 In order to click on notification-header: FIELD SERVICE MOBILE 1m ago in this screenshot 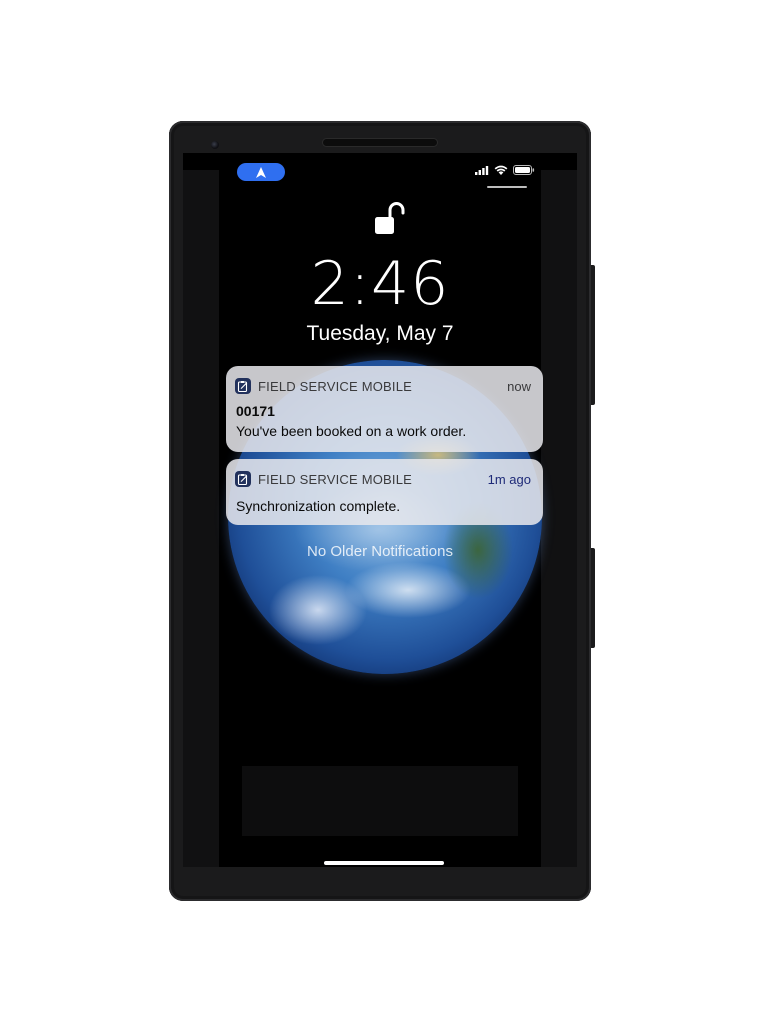, I will do `click(383, 479)`.